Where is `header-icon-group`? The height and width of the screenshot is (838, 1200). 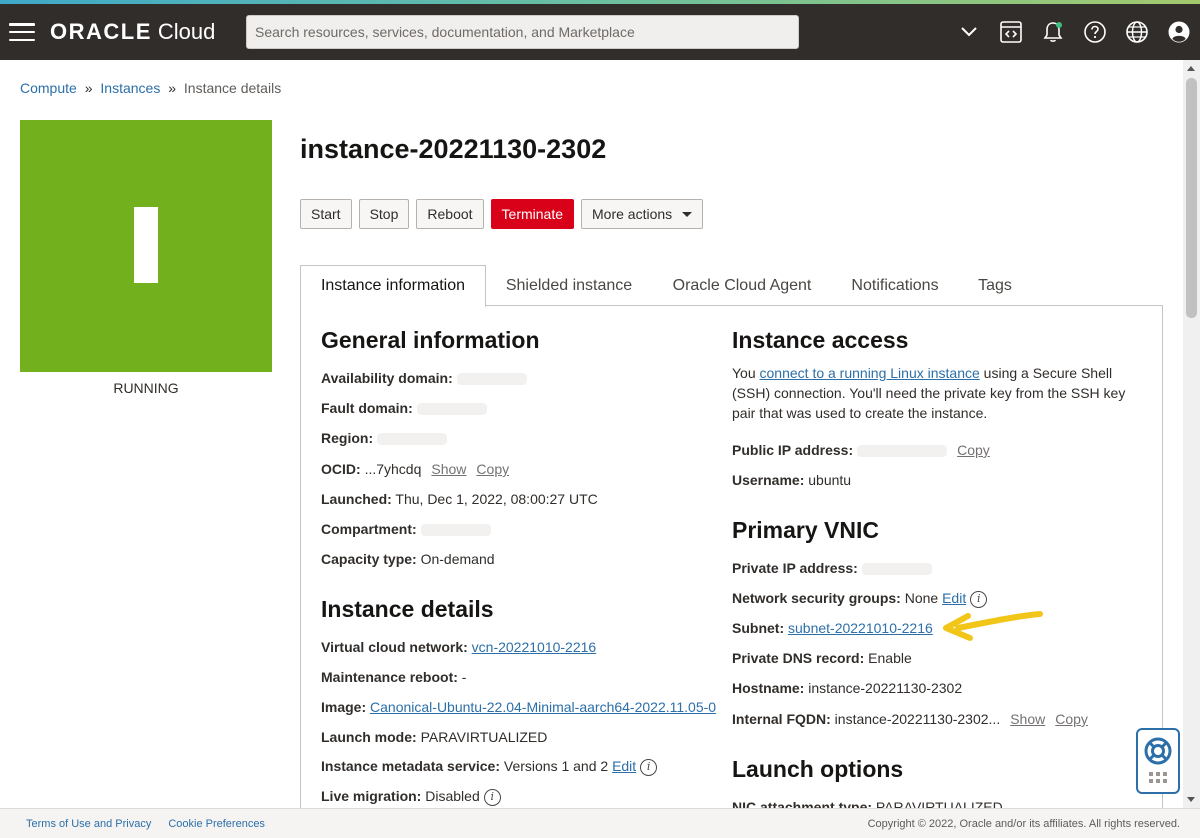
header-icon-group is located at coordinates (1074, 32).